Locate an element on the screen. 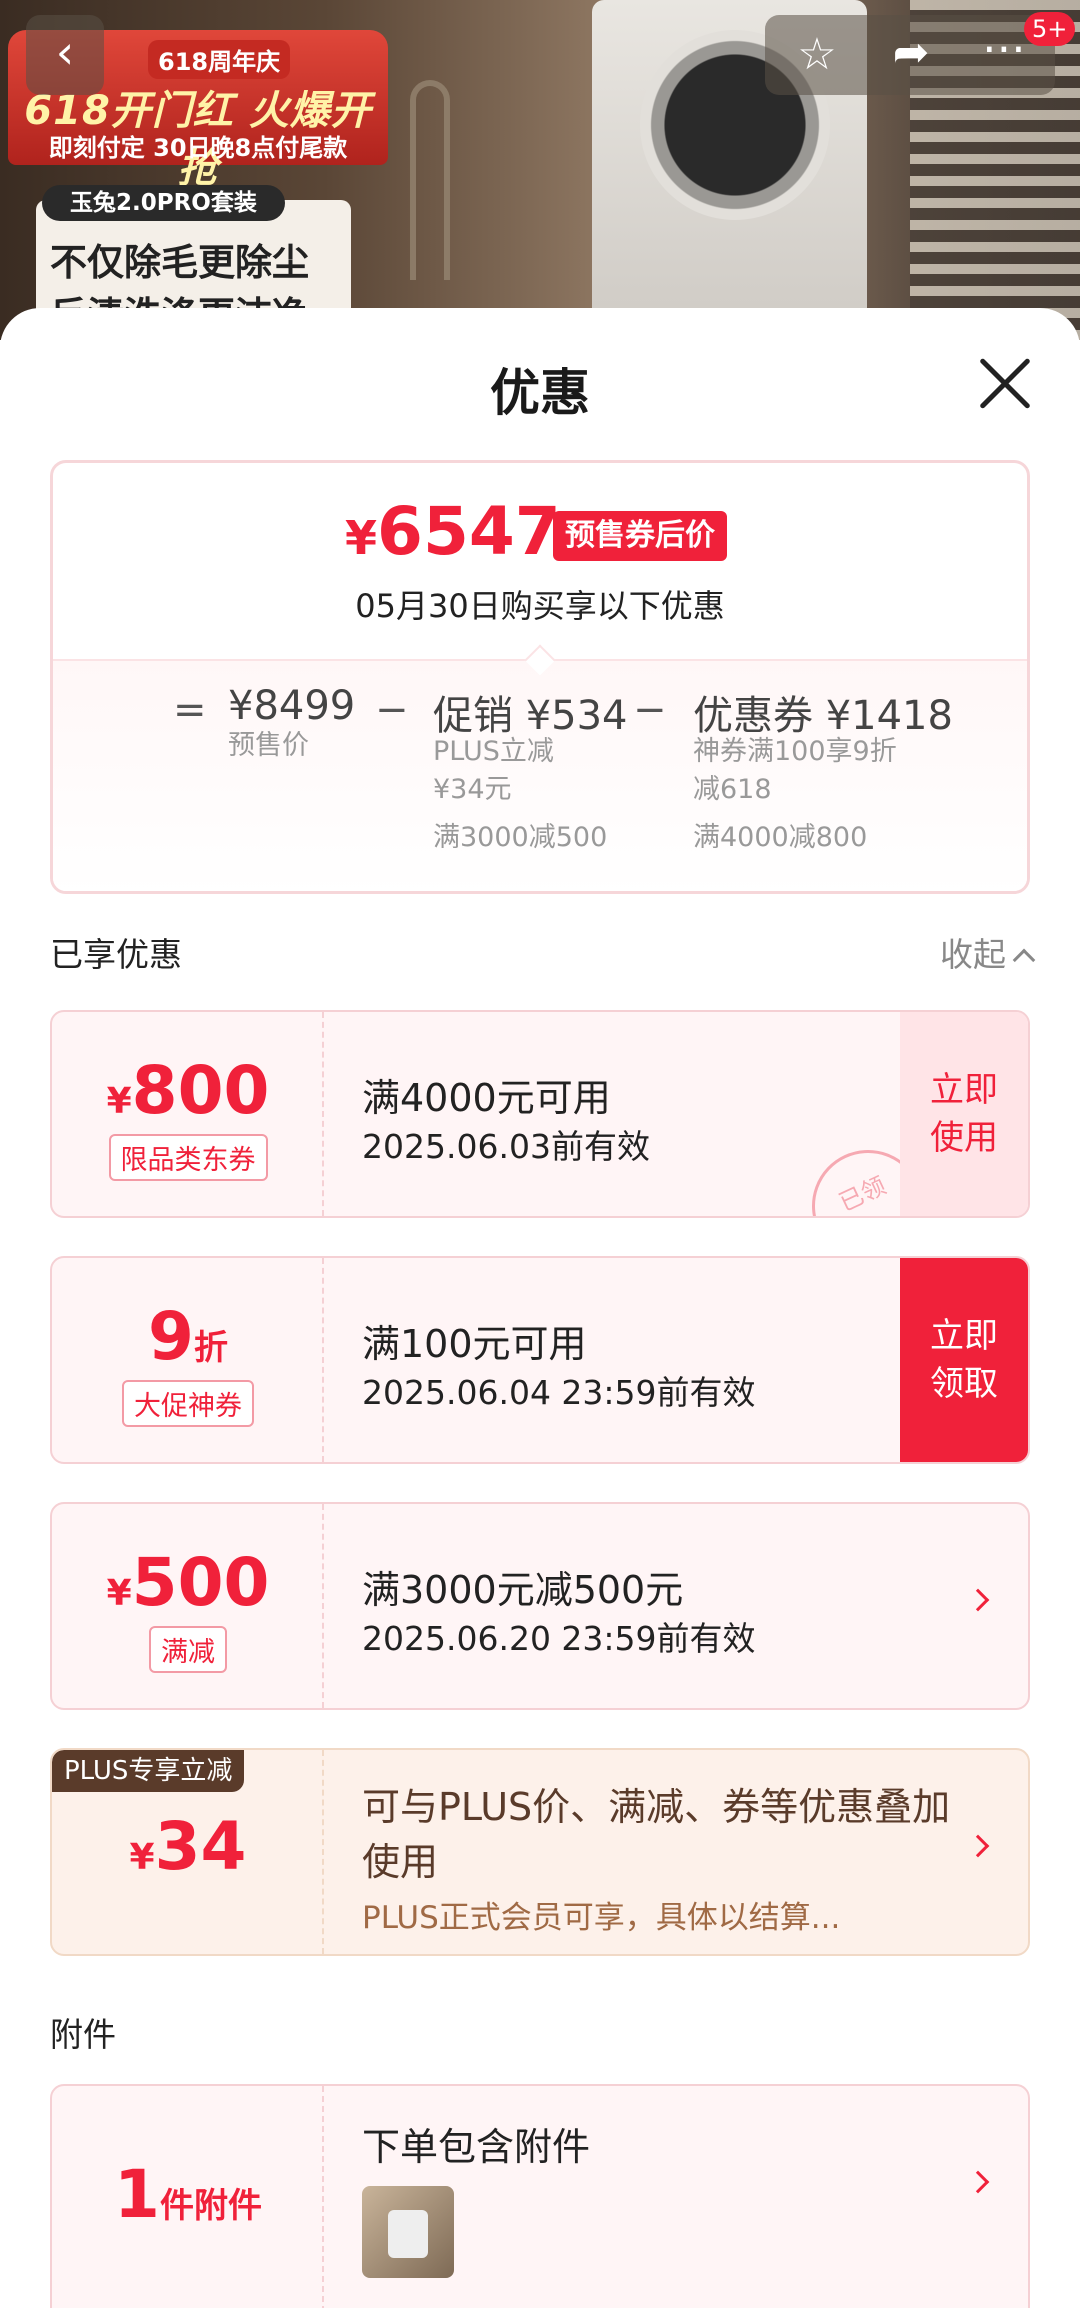  accessory-title: 下单包含附件 is located at coordinates (476, 2147).